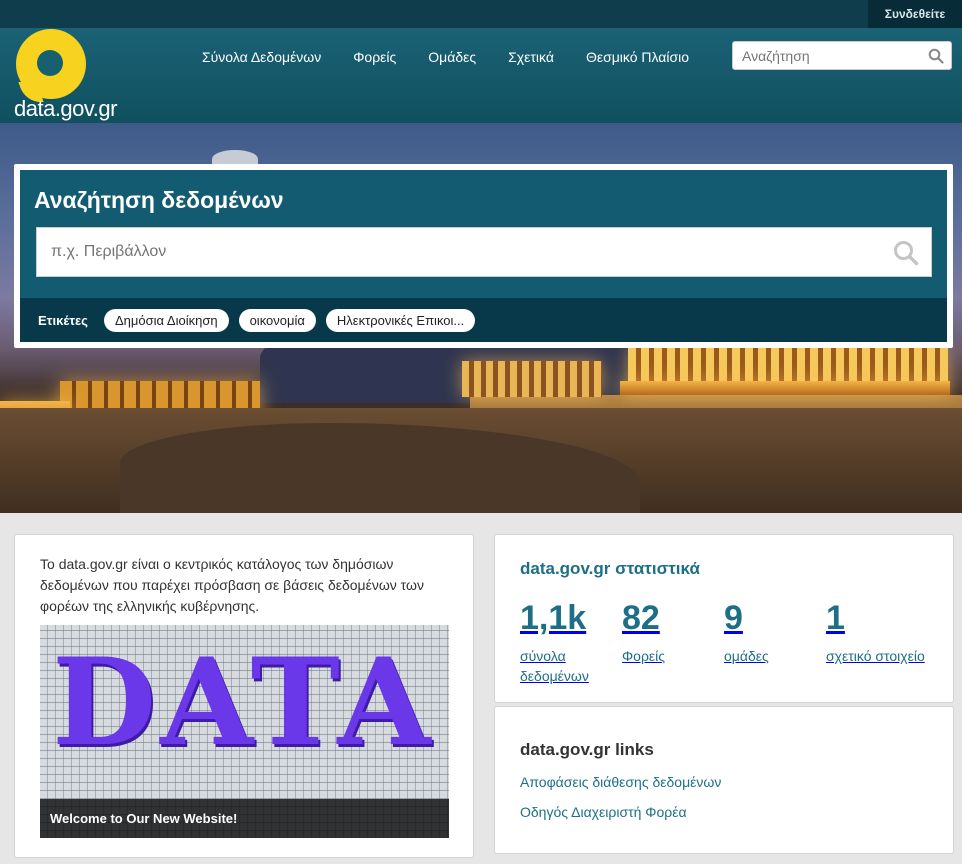 The image size is (962, 864). Describe the element at coordinates (457, 252) in the screenshot. I see `dataset-search-input` at that location.